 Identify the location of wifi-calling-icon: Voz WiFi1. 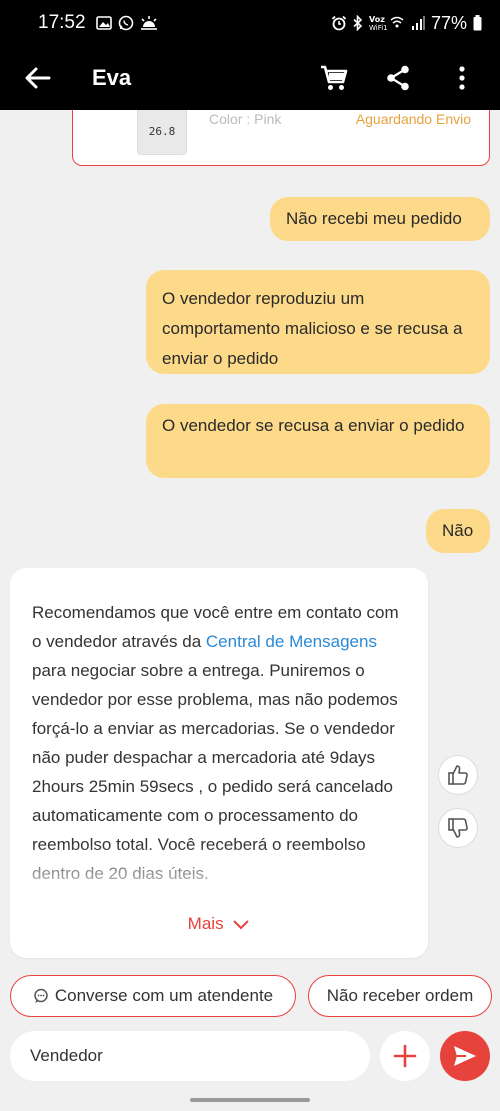
(387, 23).